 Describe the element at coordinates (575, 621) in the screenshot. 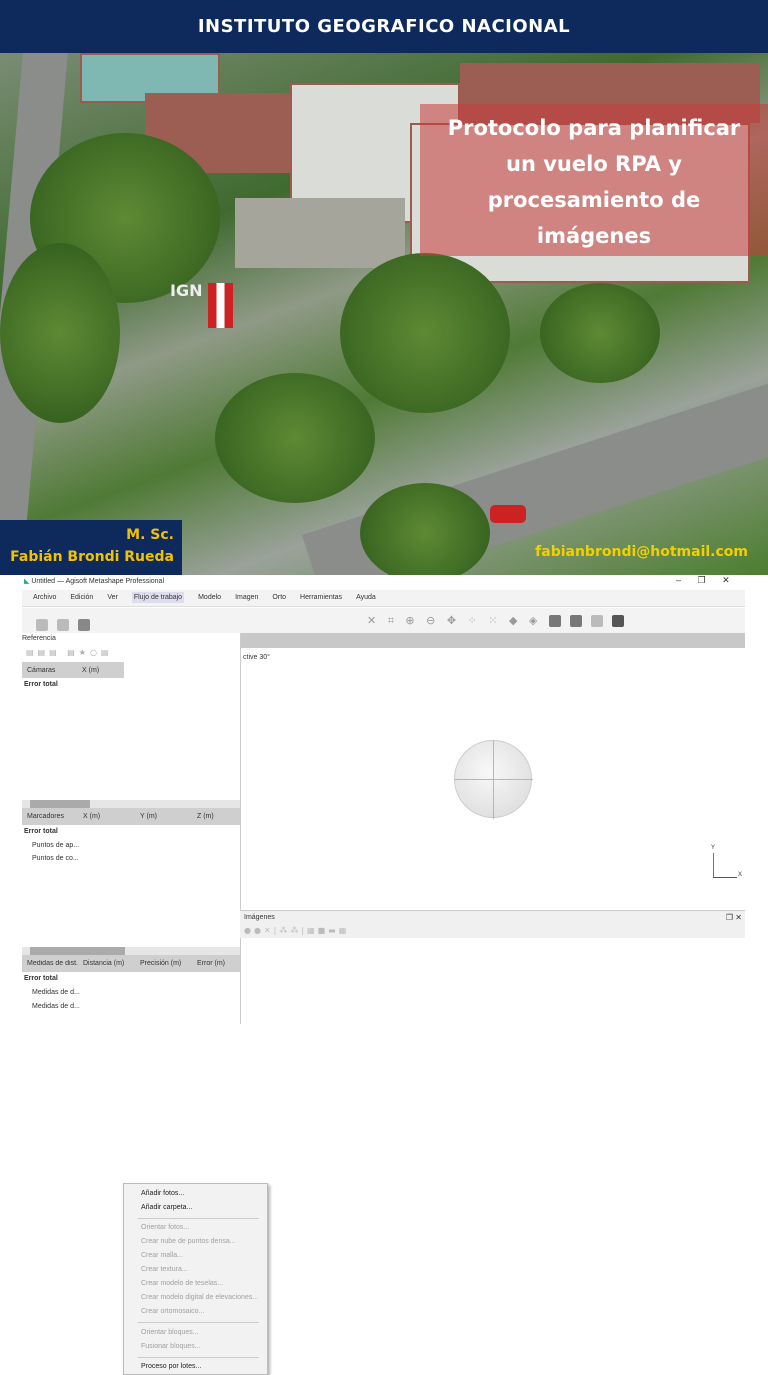

I see `heart-icon` at that location.